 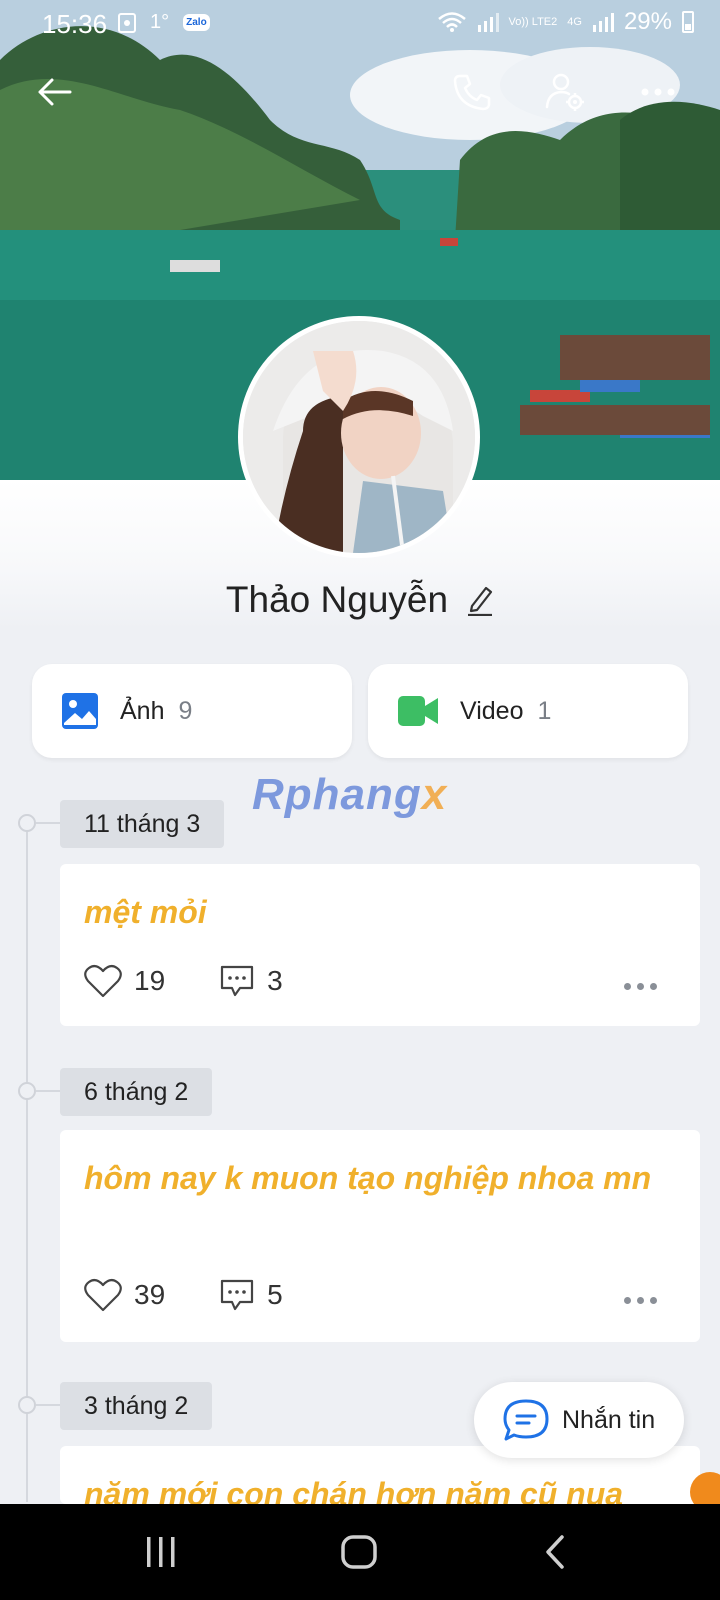 I want to click on photos-label: Ảnh, so click(x=142, y=710).